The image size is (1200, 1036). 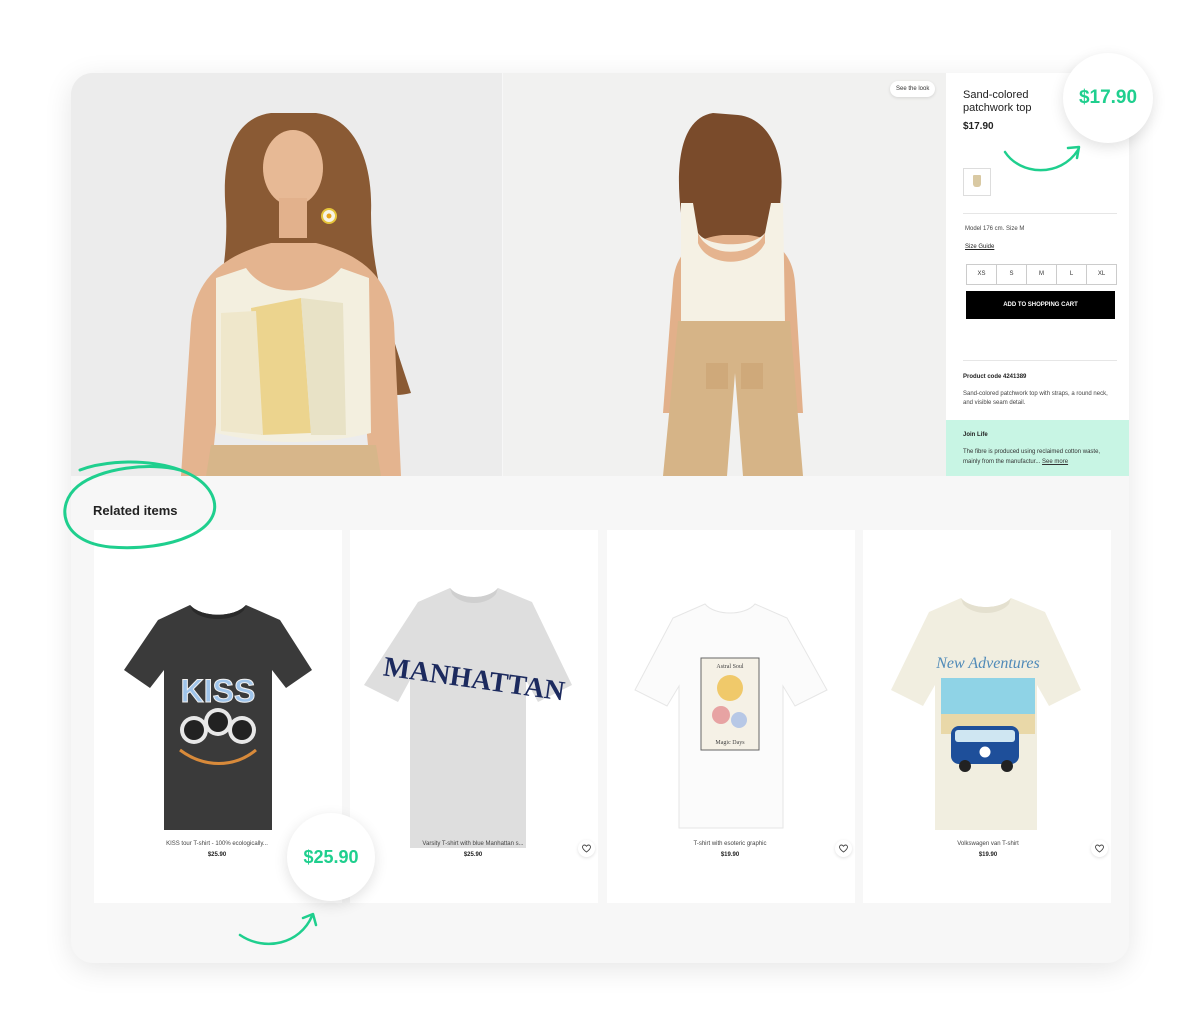 I want to click on size-option-s: S, so click(x=1011, y=274).